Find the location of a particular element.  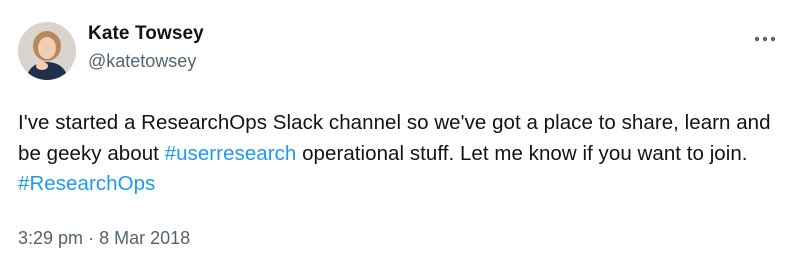

author-handle: @katetowsey is located at coordinates (146, 61).